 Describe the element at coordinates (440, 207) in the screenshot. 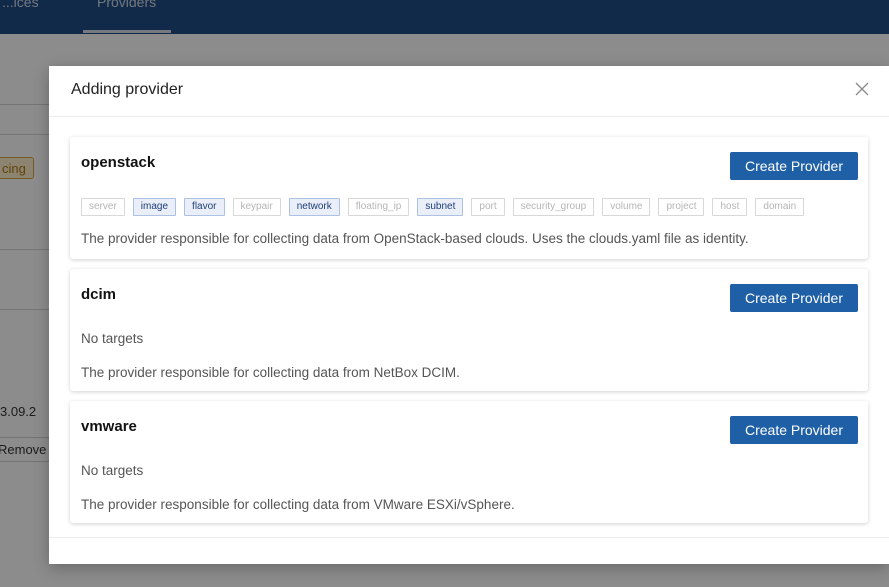

I see `target-tag: subnet` at that location.